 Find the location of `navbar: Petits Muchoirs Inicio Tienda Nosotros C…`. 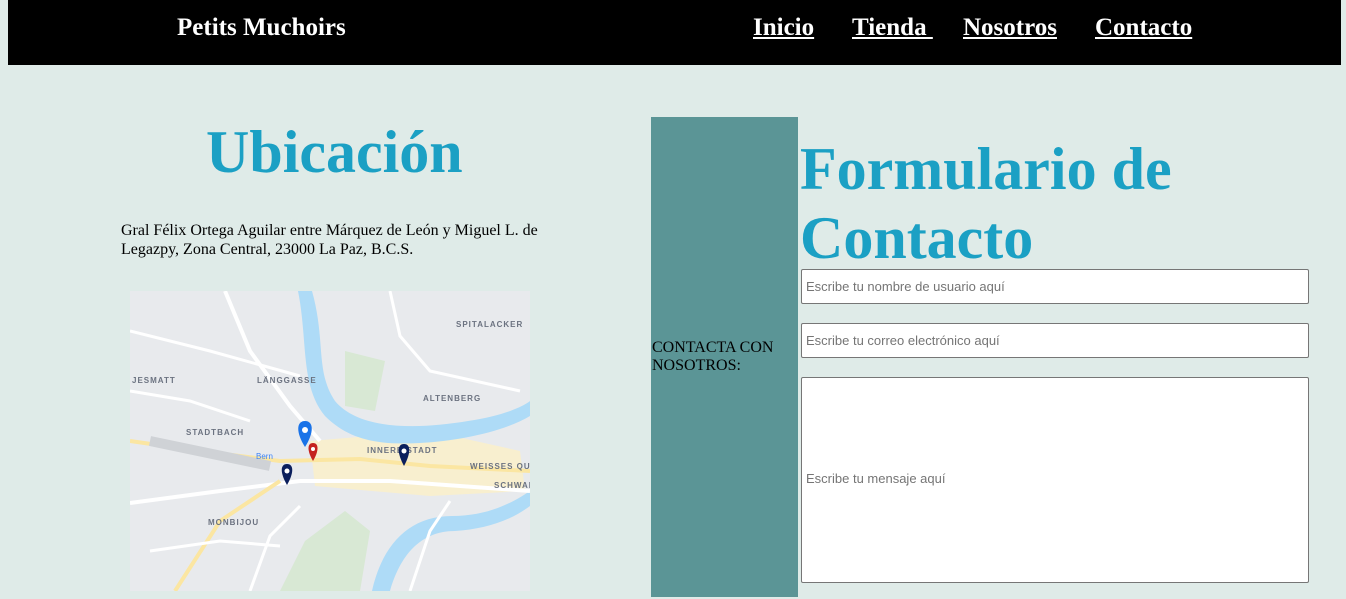

navbar: Petits Muchoirs Inicio Tienda Nosotros C… is located at coordinates (674, 32).